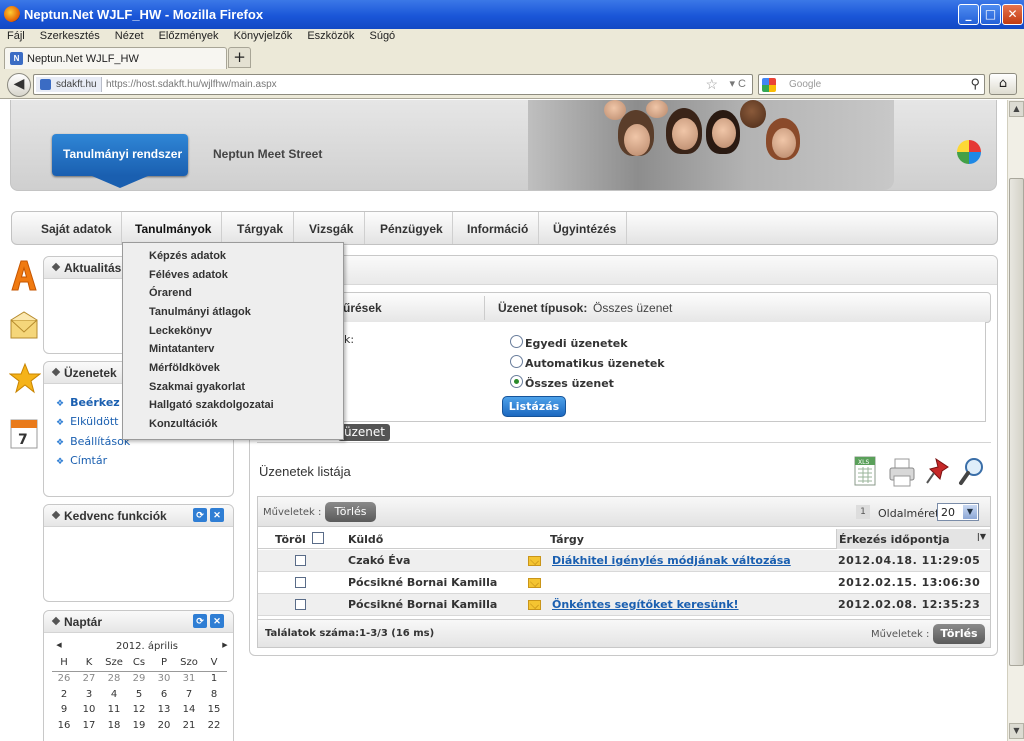  I want to click on calendar-day: 20, so click(164, 725).